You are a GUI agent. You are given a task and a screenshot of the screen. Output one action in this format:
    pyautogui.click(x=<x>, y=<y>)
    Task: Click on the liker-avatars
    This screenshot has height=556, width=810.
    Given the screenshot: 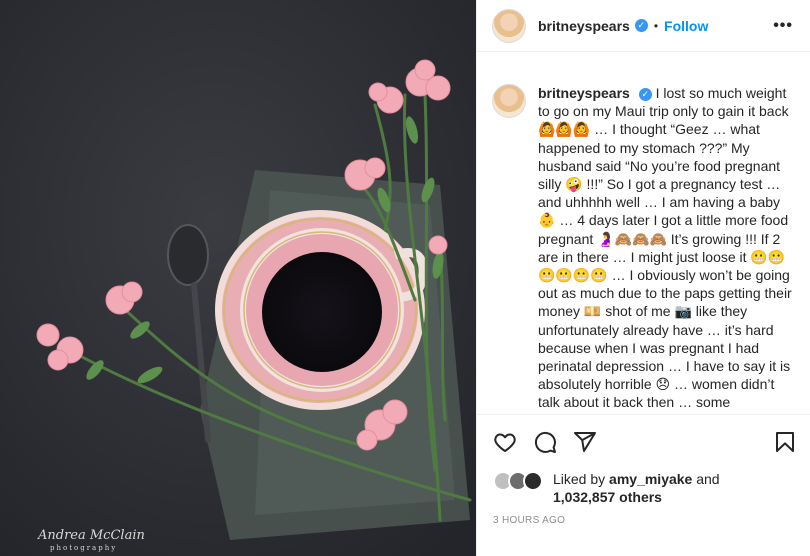 What is the action you would take?
    pyautogui.click(x=520, y=482)
    